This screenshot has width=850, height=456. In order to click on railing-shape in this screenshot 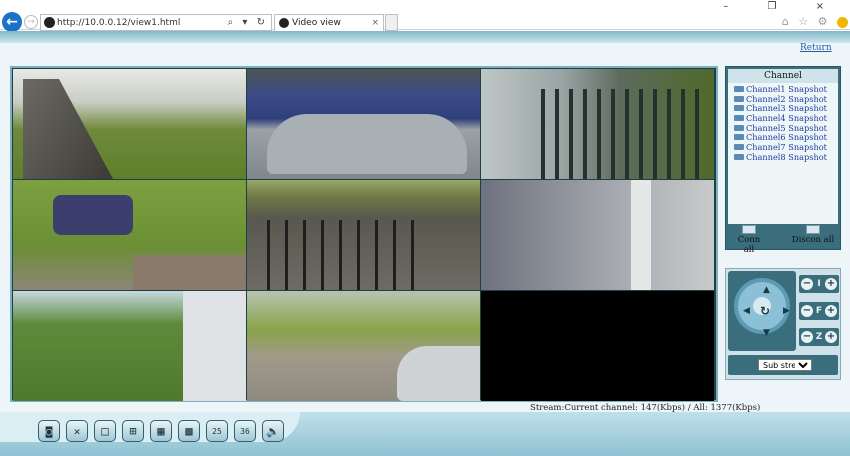, I will do `click(621, 134)`.